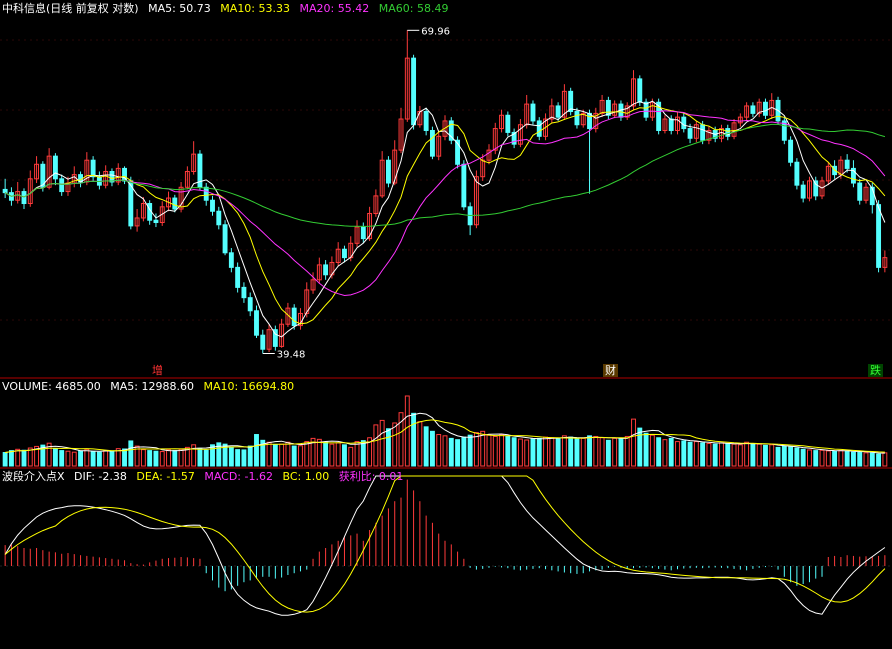  Describe the element at coordinates (445, 431) in the screenshot. I see `volume-panel` at that location.